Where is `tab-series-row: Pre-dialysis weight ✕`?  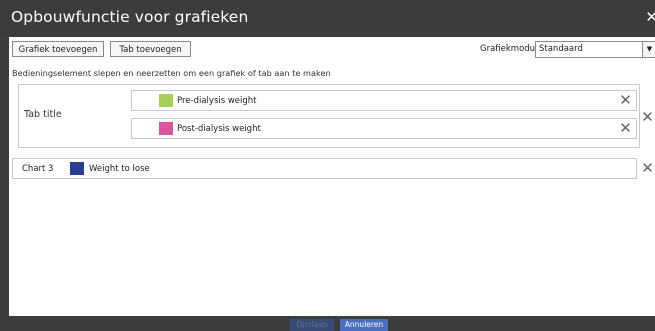 tab-series-row: Pre-dialysis weight ✕ is located at coordinates (384, 100).